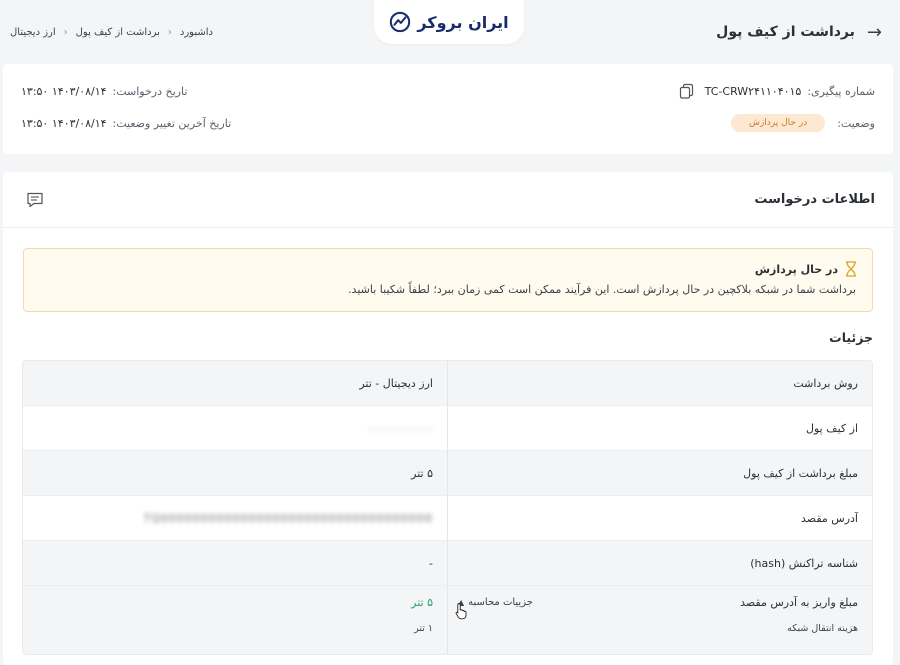 The image size is (900, 665). What do you see at coordinates (500, 602) in the screenshot?
I see `calc-details-label: جزییات محاسبه` at bounding box center [500, 602].